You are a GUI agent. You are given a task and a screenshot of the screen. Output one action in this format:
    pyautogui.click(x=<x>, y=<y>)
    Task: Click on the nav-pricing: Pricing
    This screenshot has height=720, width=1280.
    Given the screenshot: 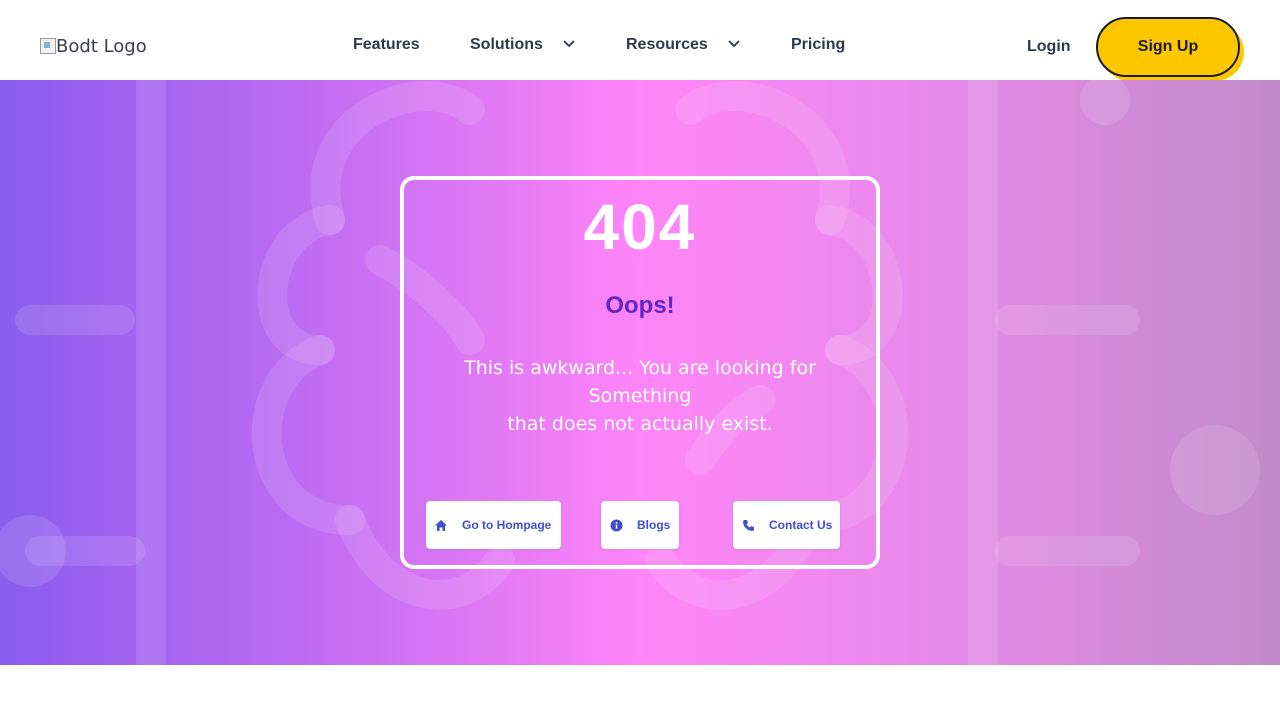 What is the action you would take?
    pyautogui.click(x=818, y=45)
    